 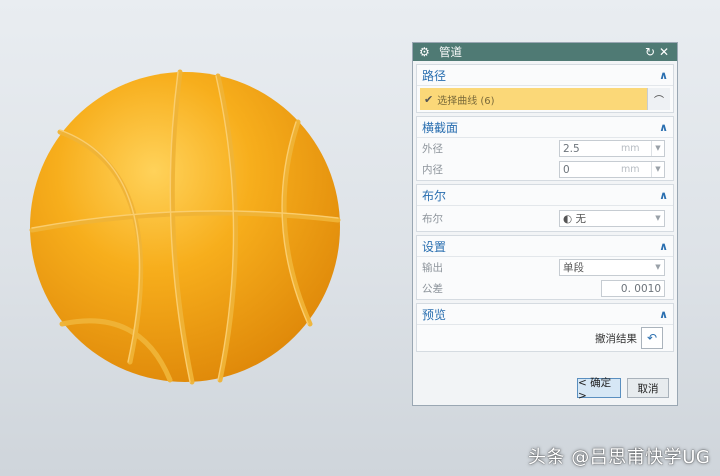 I want to click on preview-section-header: 预览 ∧, so click(x=545, y=314).